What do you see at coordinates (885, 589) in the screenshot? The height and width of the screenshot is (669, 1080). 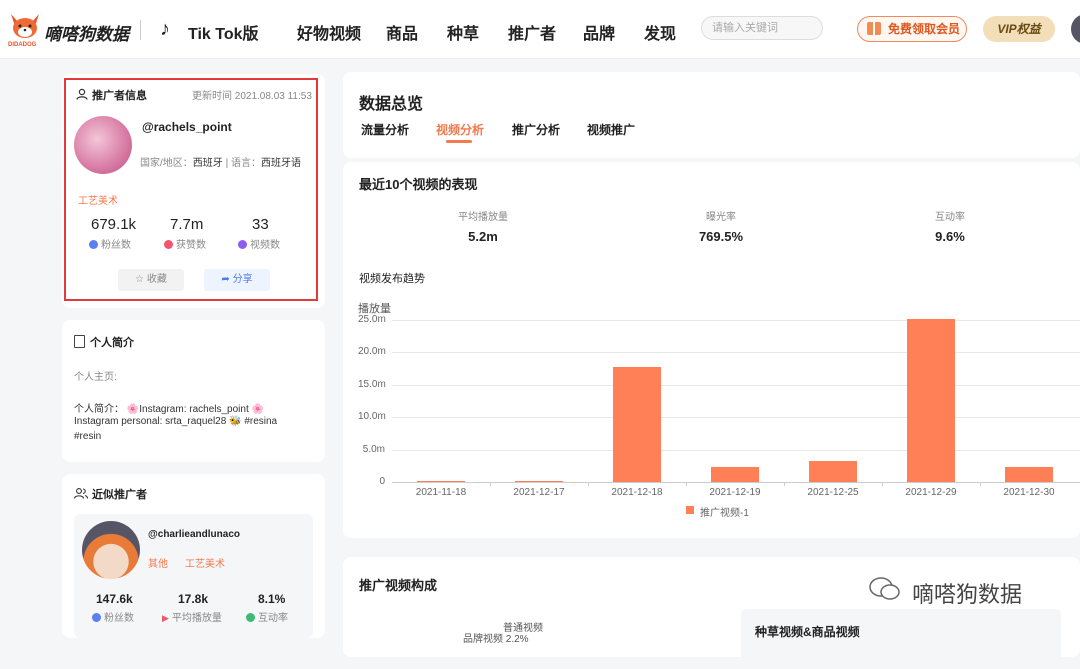 I see `wechat-icon` at bounding box center [885, 589].